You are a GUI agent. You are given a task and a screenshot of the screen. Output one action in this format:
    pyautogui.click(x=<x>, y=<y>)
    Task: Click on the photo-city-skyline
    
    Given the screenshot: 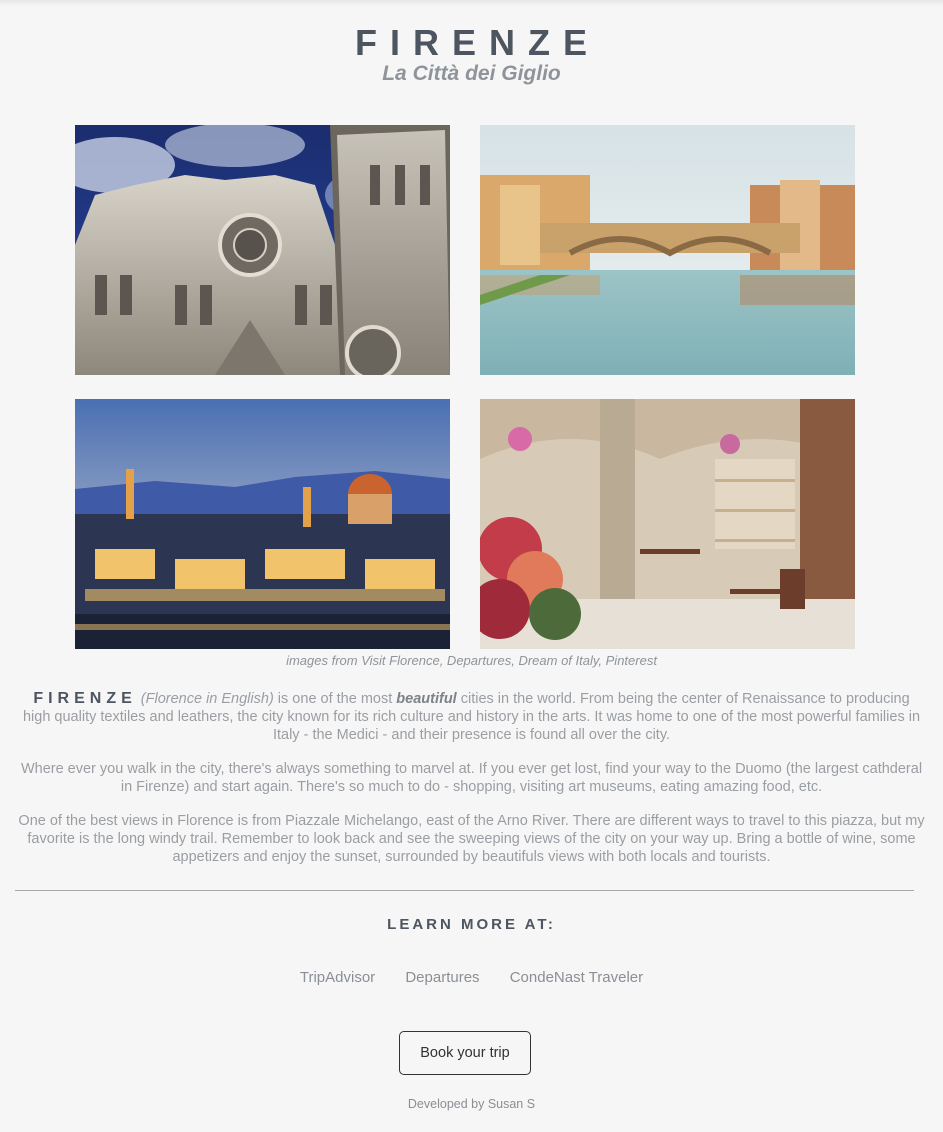 What is the action you would take?
    pyautogui.click(x=262, y=524)
    